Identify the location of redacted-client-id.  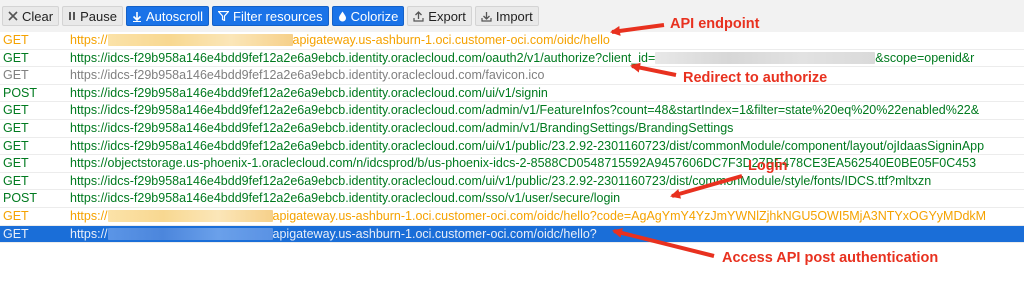
(765, 57).